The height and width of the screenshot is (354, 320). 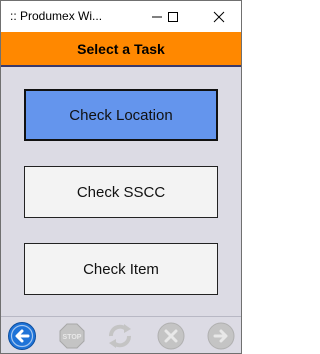 I want to click on check-sscc-button: Check SSCC, so click(x=121, y=192).